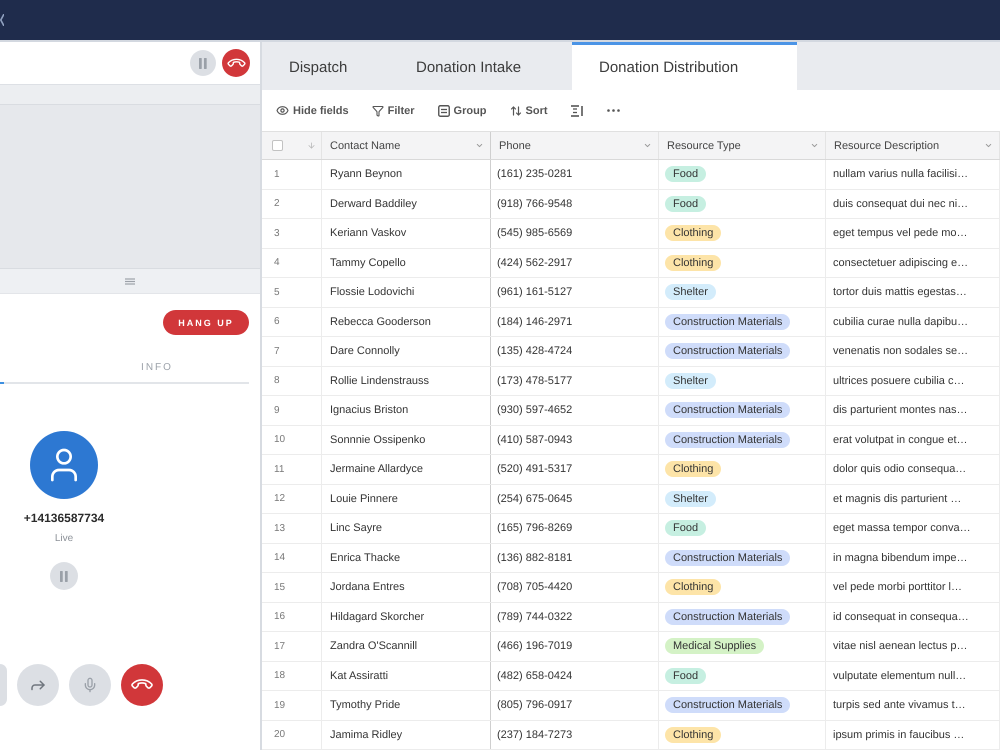 This screenshot has height=750, width=1000. Describe the element at coordinates (292, 616) in the screenshot. I see `row-number: 16` at that location.